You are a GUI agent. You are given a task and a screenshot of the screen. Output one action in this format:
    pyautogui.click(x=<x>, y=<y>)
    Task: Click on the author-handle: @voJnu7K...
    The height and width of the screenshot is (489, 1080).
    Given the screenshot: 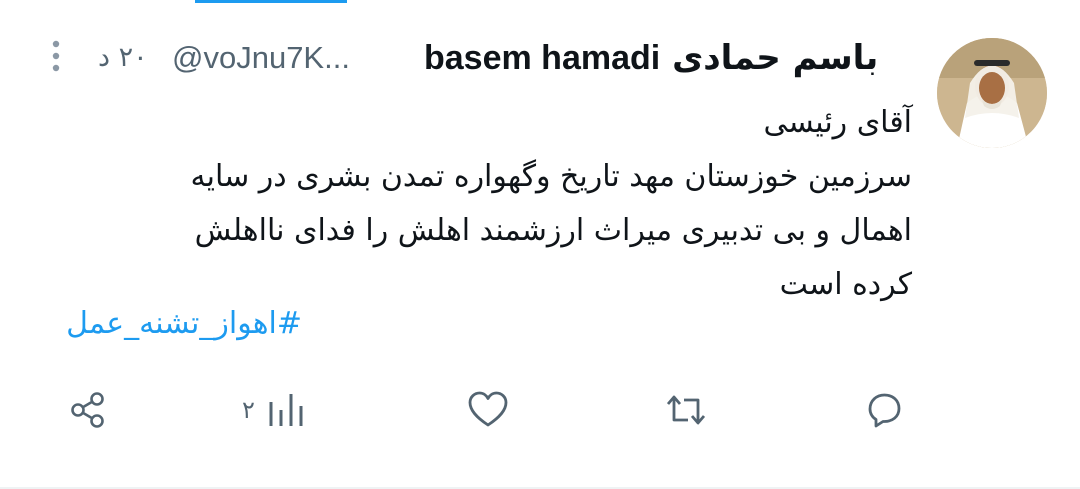 What is the action you would take?
    pyautogui.click(x=261, y=58)
    